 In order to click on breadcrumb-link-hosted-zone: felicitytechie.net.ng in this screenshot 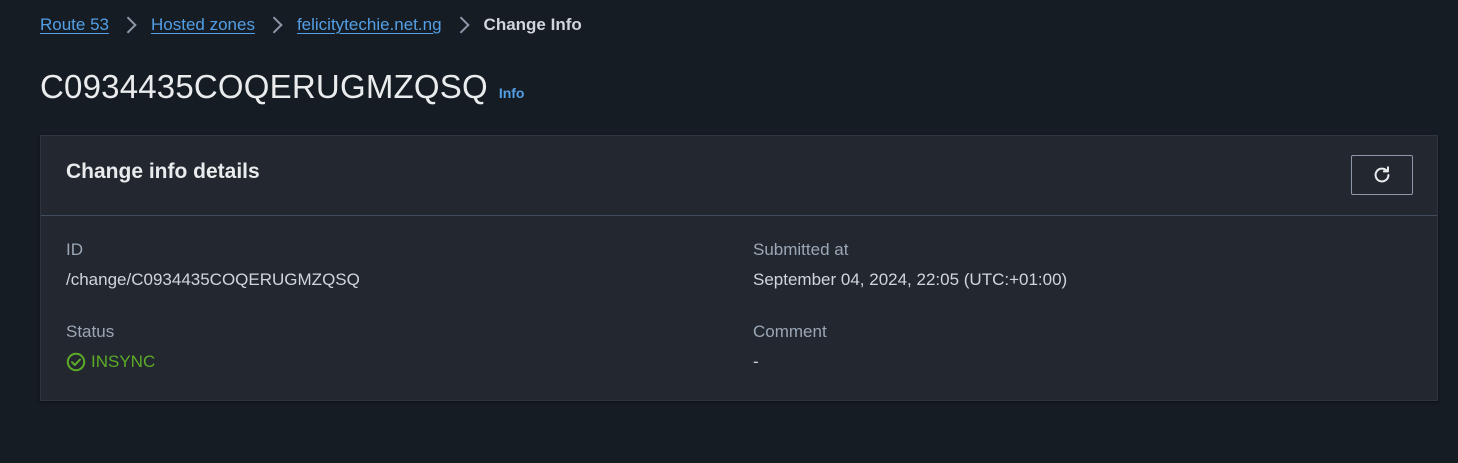, I will do `click(369, 25)`.